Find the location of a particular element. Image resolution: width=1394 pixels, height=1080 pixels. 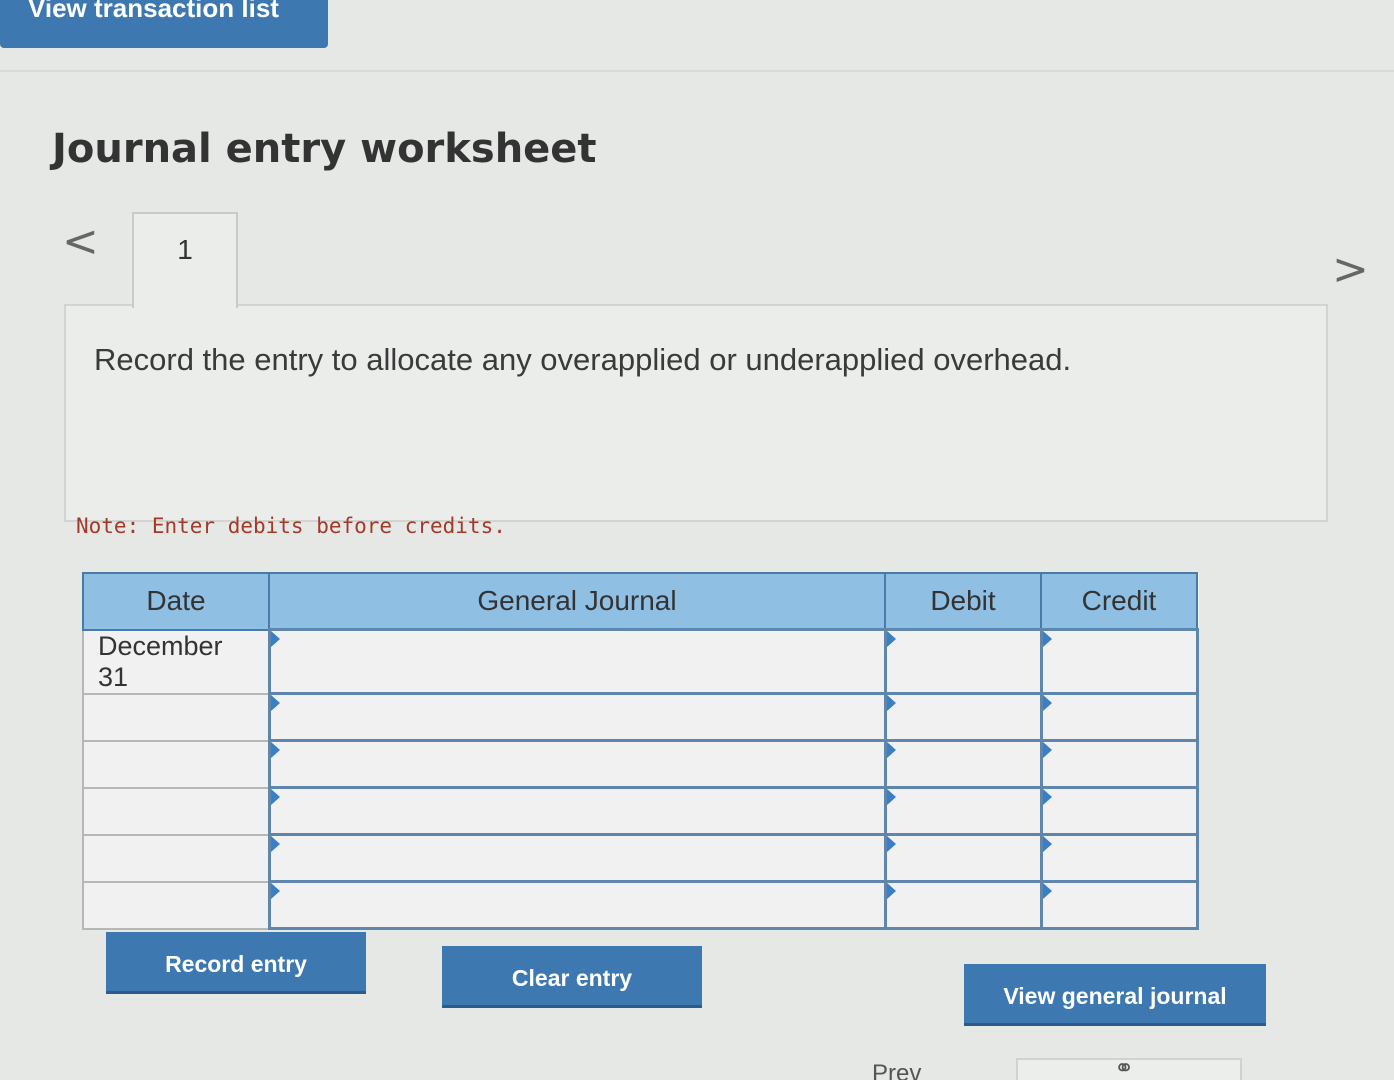

divider is located at coordinates (697, 71).